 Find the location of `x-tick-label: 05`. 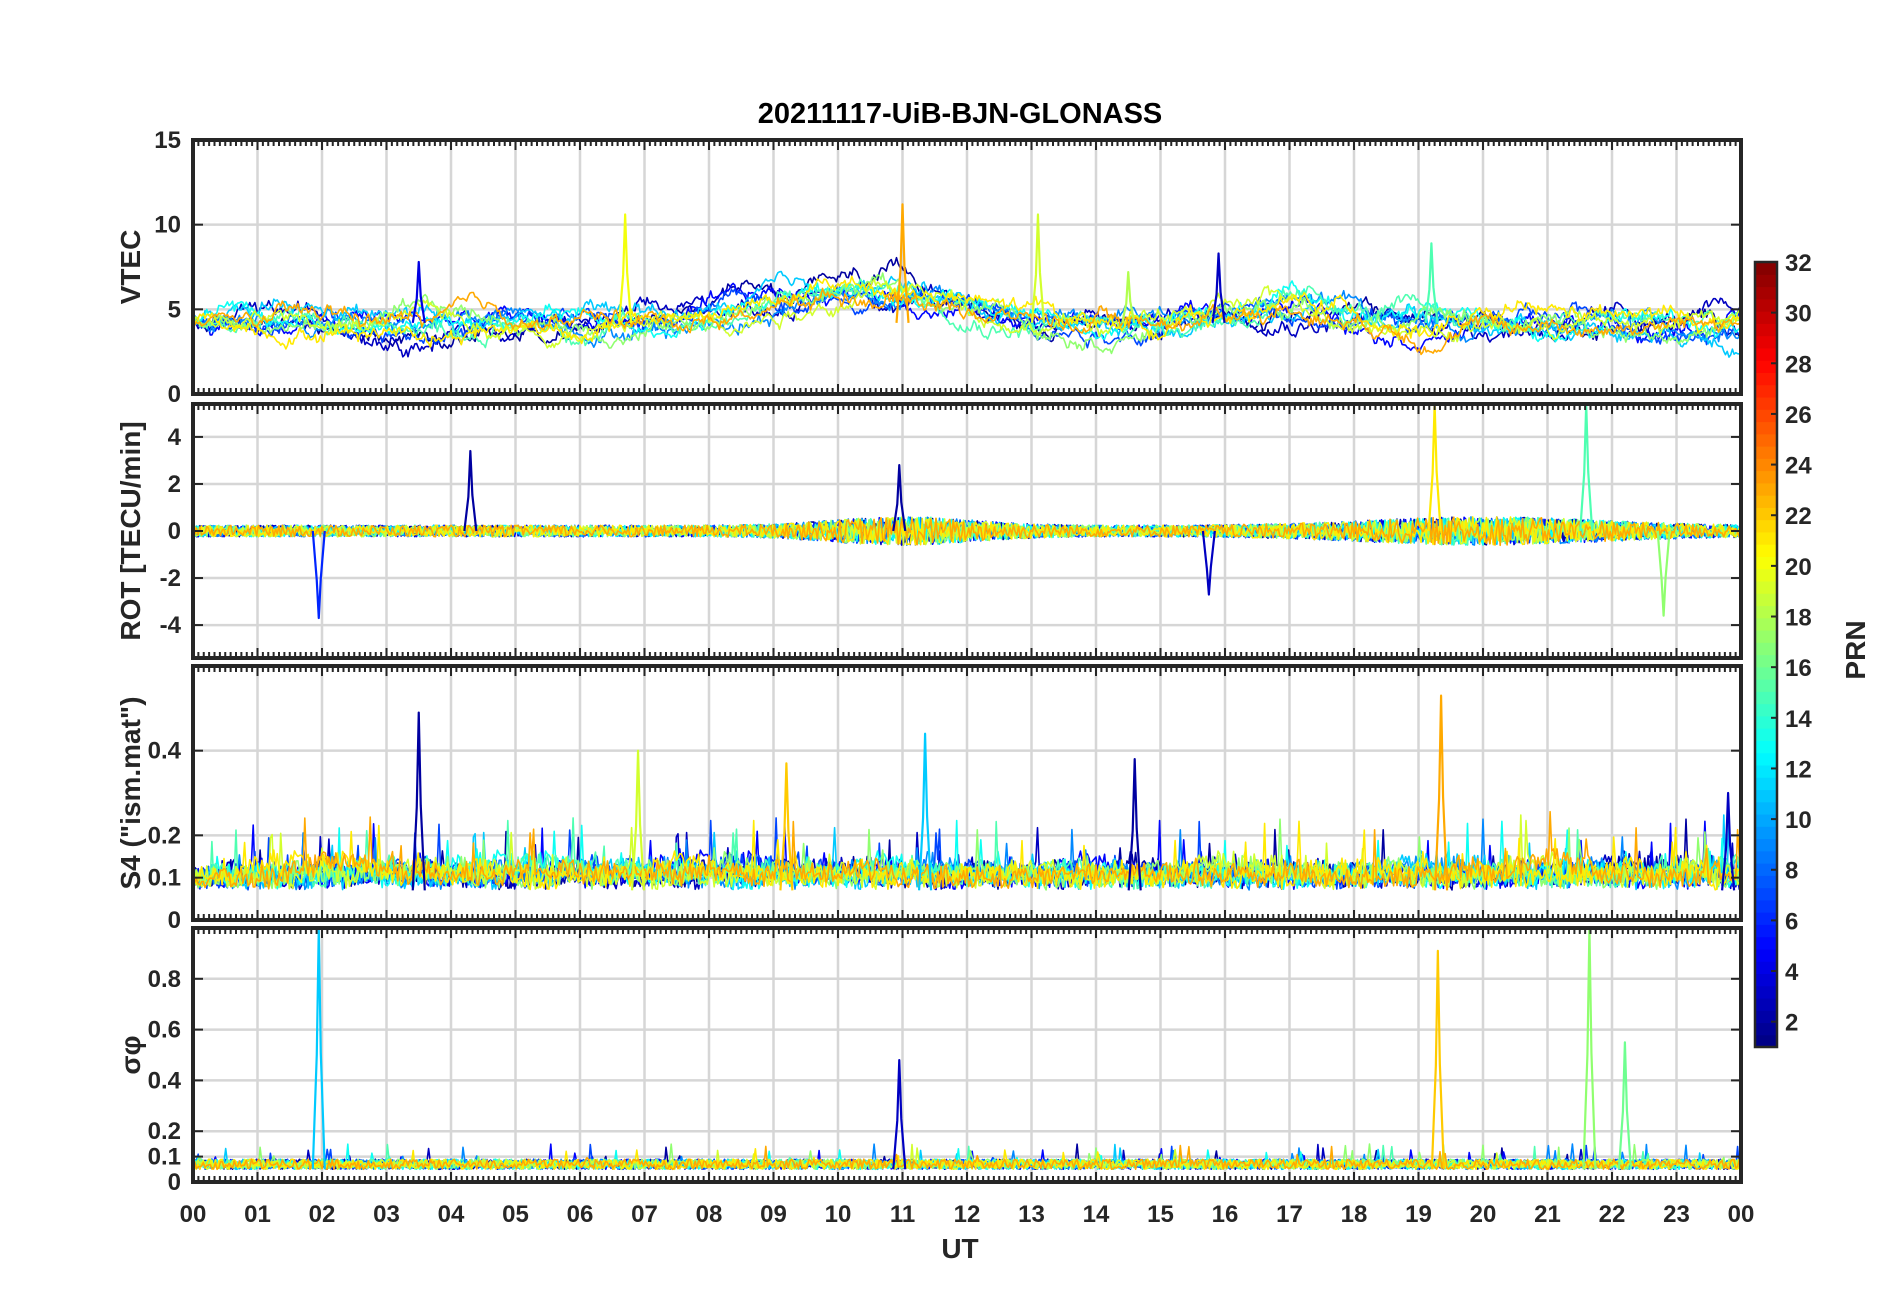

x-tick-label: 05 is located at coordinates (515, 1214).